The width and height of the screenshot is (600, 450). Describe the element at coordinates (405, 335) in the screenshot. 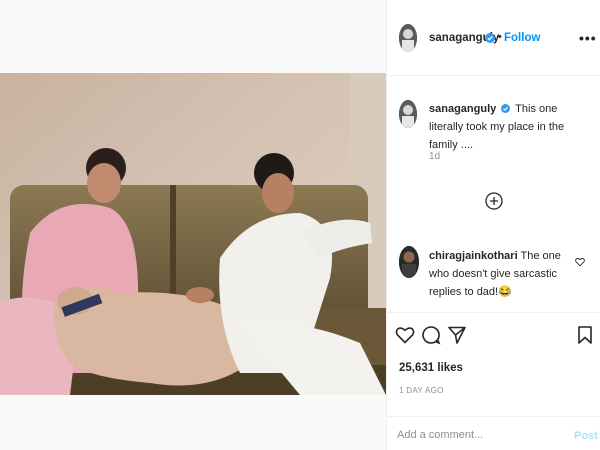

I see `heart-icon` at that location.